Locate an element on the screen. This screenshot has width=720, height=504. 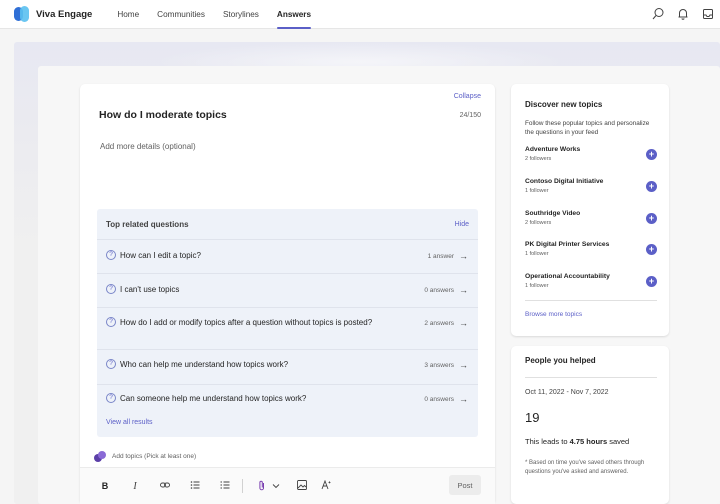
topic-item: PK Digital Printer Services 1 follower + is located at coordinates (591, 249).